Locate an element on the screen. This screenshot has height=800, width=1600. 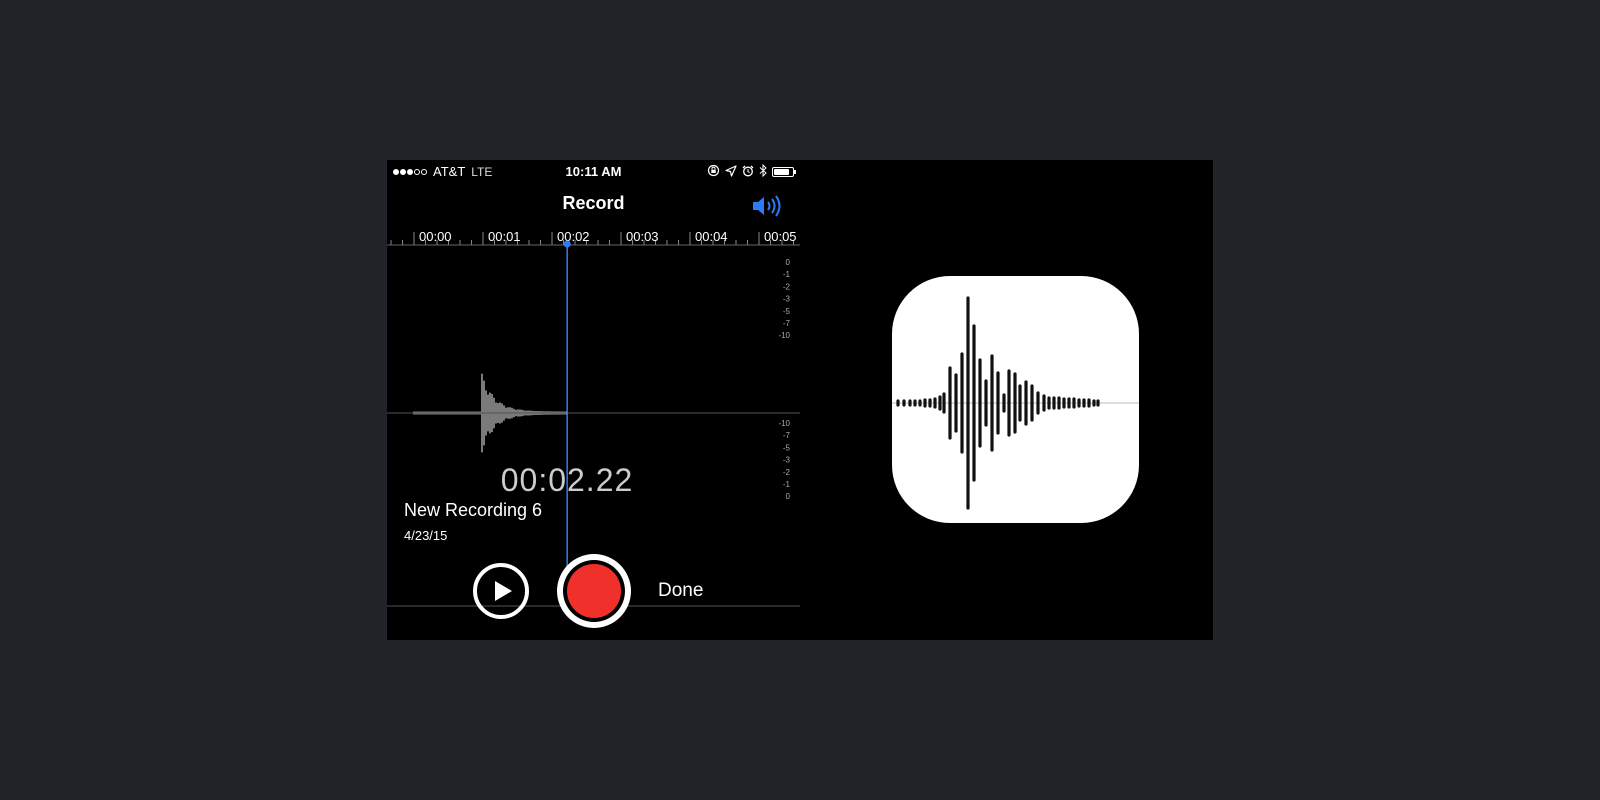
screen-title: Record is located at coordinates (593, 203).